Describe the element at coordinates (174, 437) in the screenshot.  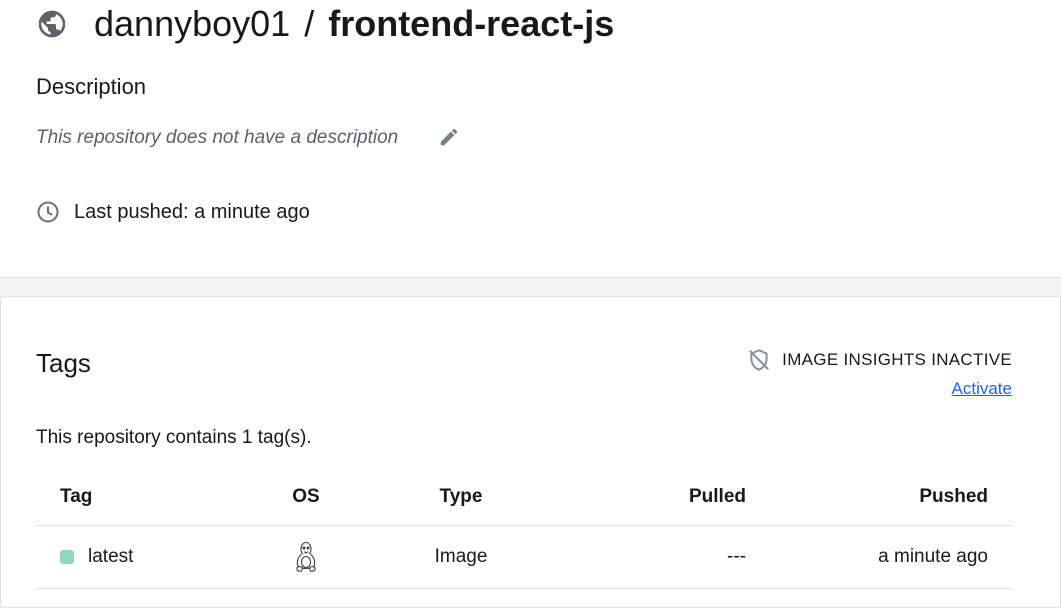
I see `tag-count-text: This repository contains 1 tag(s).` at that location.